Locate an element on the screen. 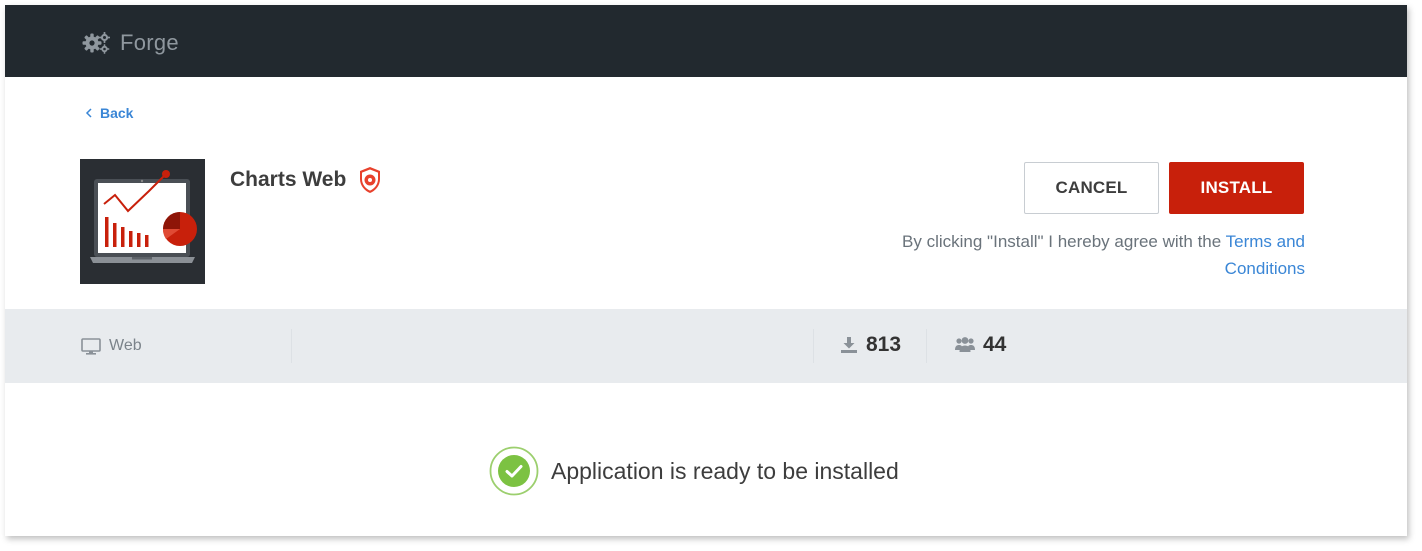 This screenshot has height=551, width=1422. download-icon is located at coordinates (849, 345).